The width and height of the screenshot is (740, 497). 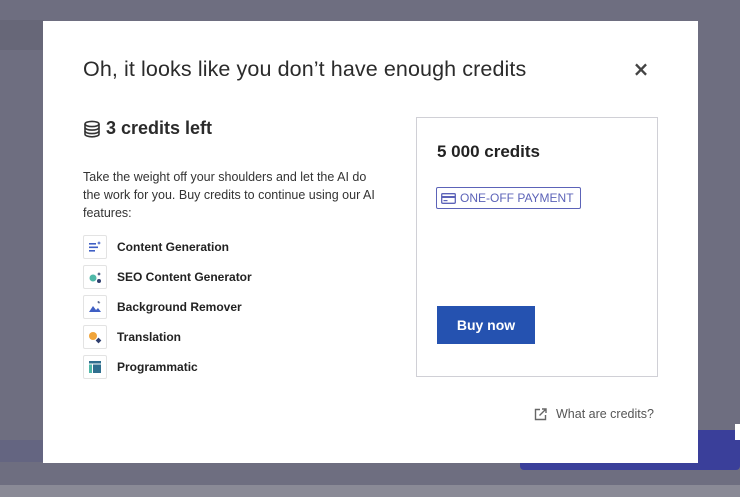 I want to click on external-link-icon, so click(x=540, y=413).